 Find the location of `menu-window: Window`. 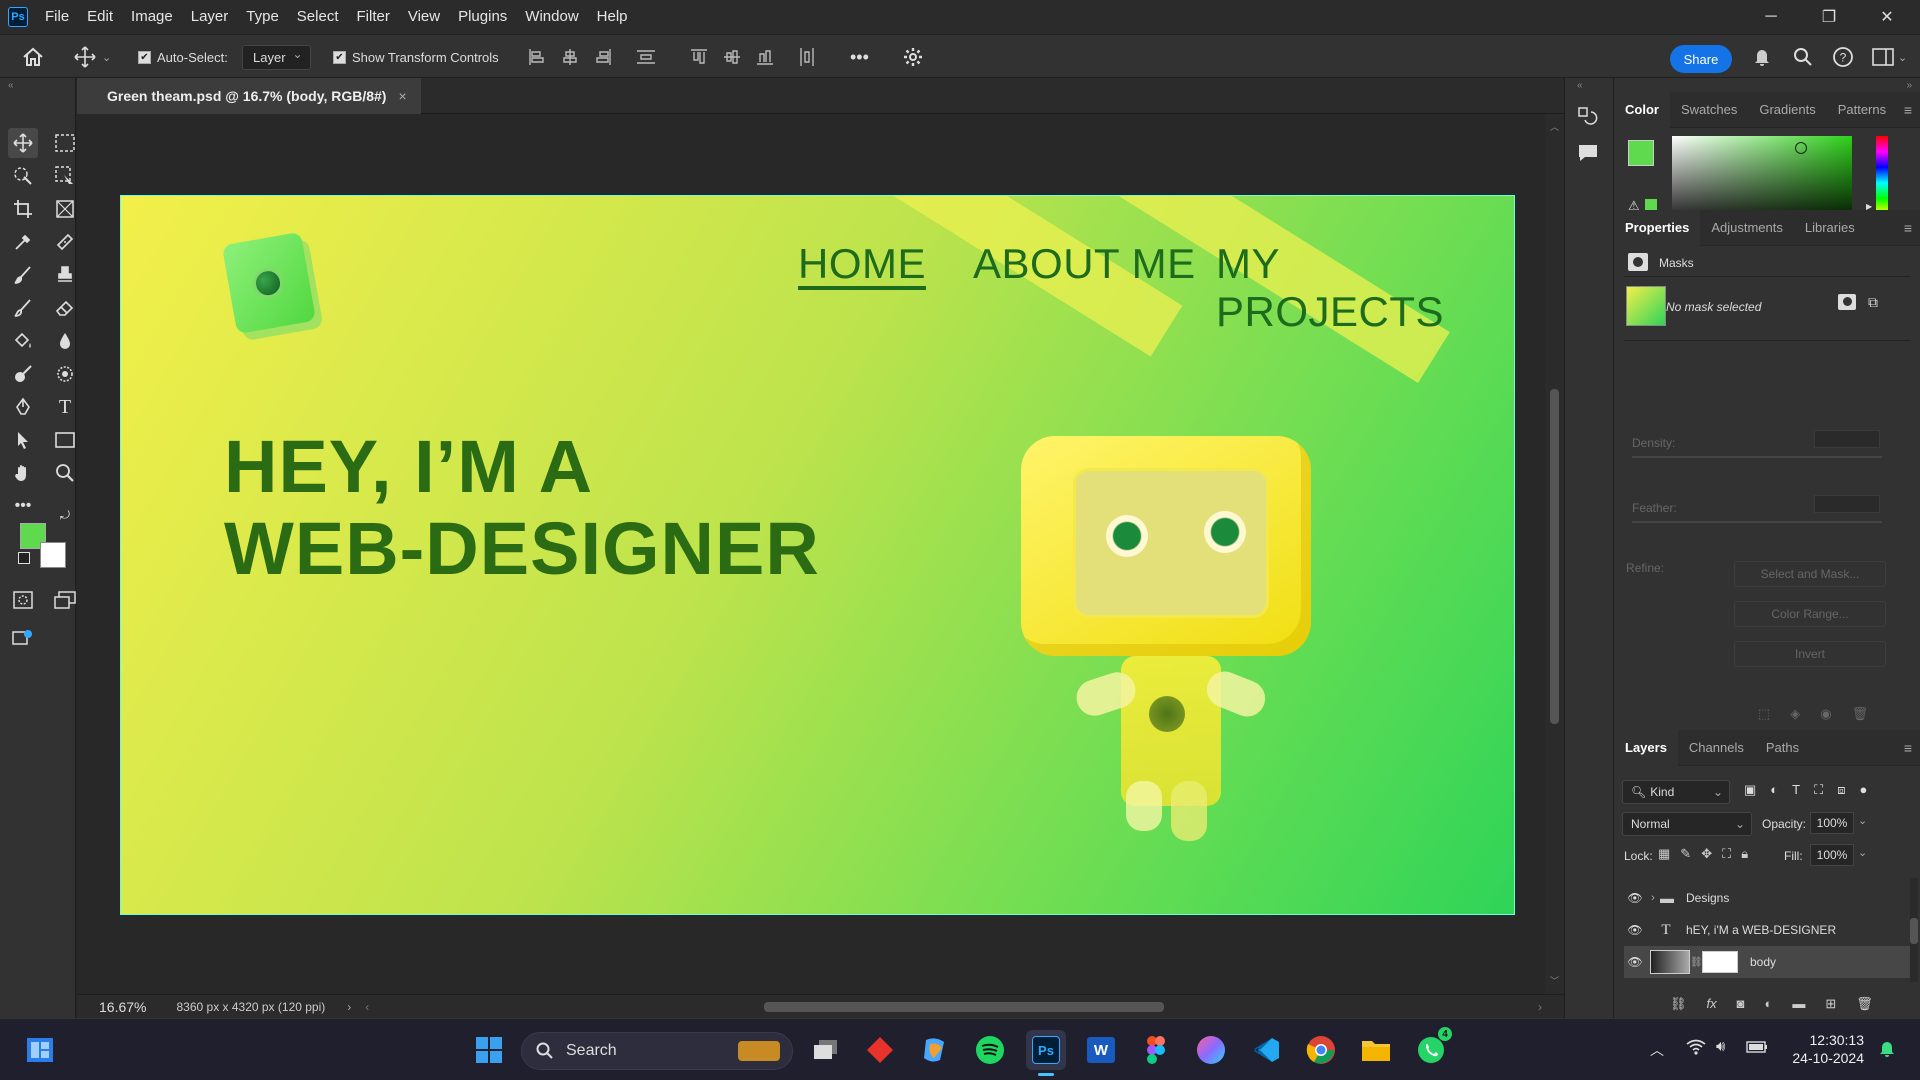

menu-window: Window is located at coordinates (551, 17).